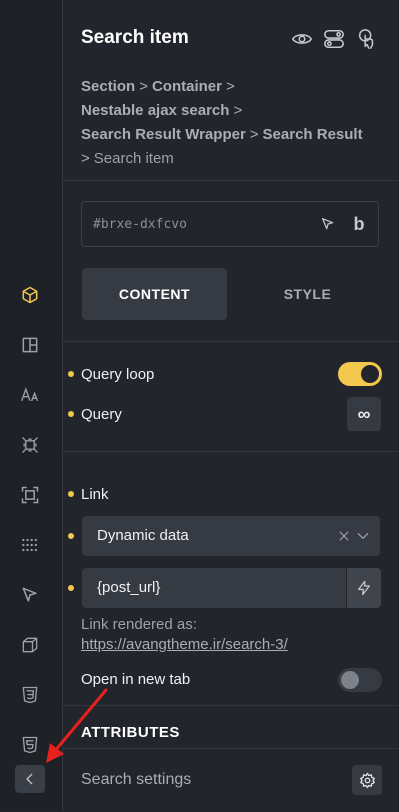 The height and width of the screenshot is (812, 399). What do you see at coordinates (313, 134) in the screenshot?
I see `breadcrumb-item: Search Result` at bounding box center [313, 134].